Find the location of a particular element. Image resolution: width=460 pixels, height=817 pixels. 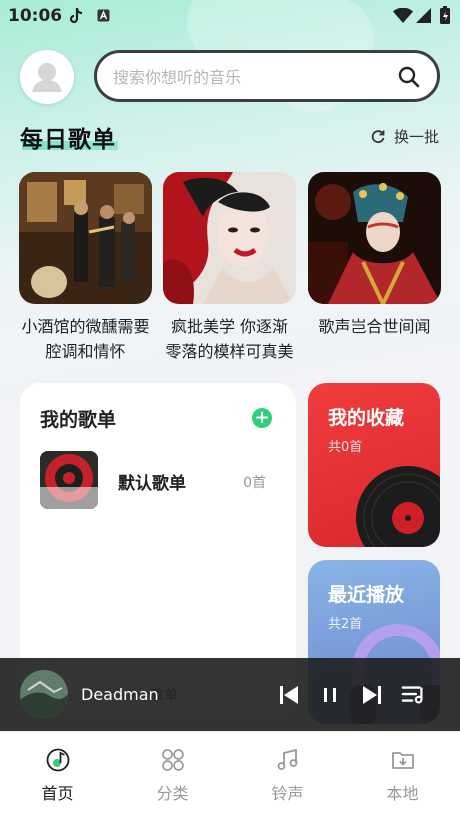

battery-charging-icon is located at coordinates (445, 15).